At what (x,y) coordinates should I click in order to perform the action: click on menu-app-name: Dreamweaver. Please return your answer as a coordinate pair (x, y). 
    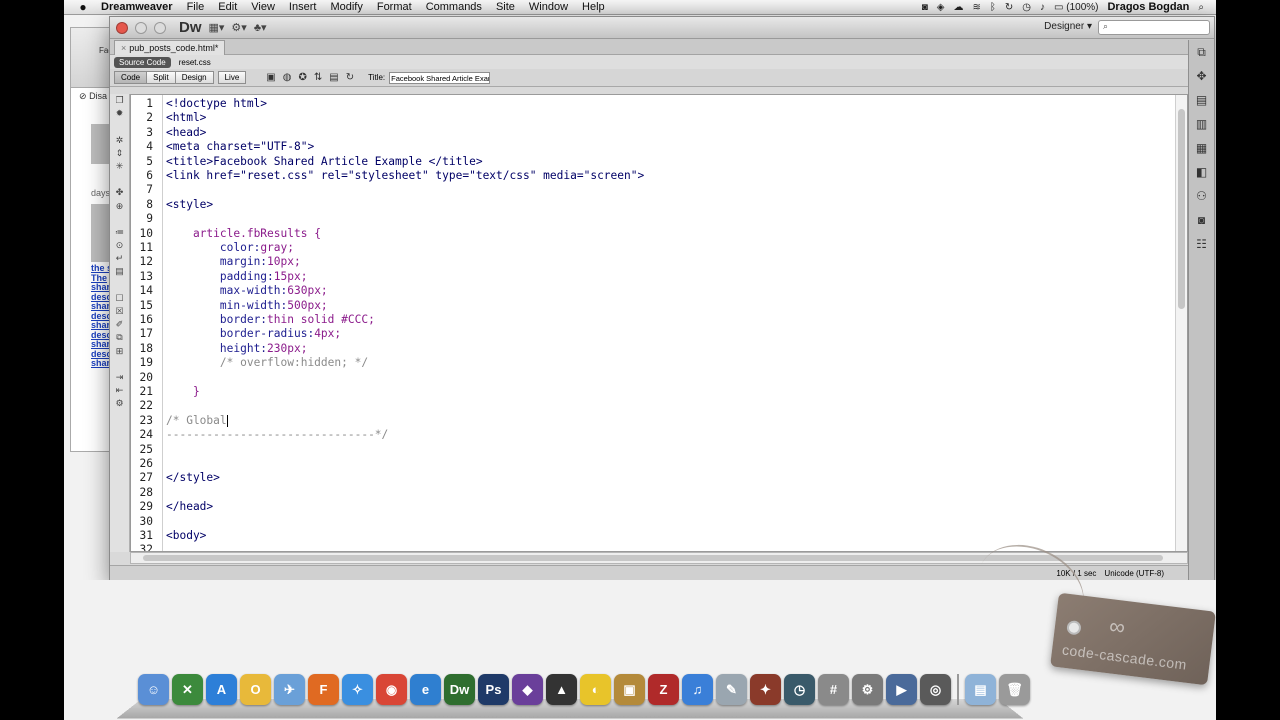
    Looking at the image, I should click on (137, 7).